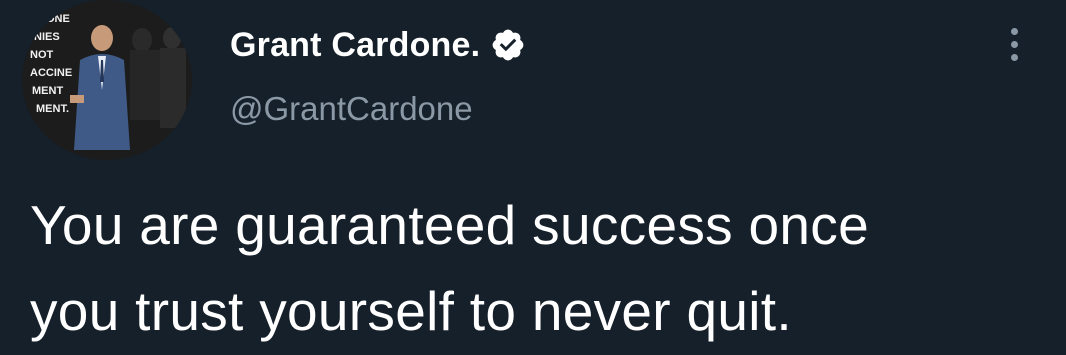 The height and width of the screenshot is (355, 1066). What do you see at coordinates (449, 225) in the screenshot?
I see `tweet-text-line: You are guaranteed success once` at bounding box center [449, 225].